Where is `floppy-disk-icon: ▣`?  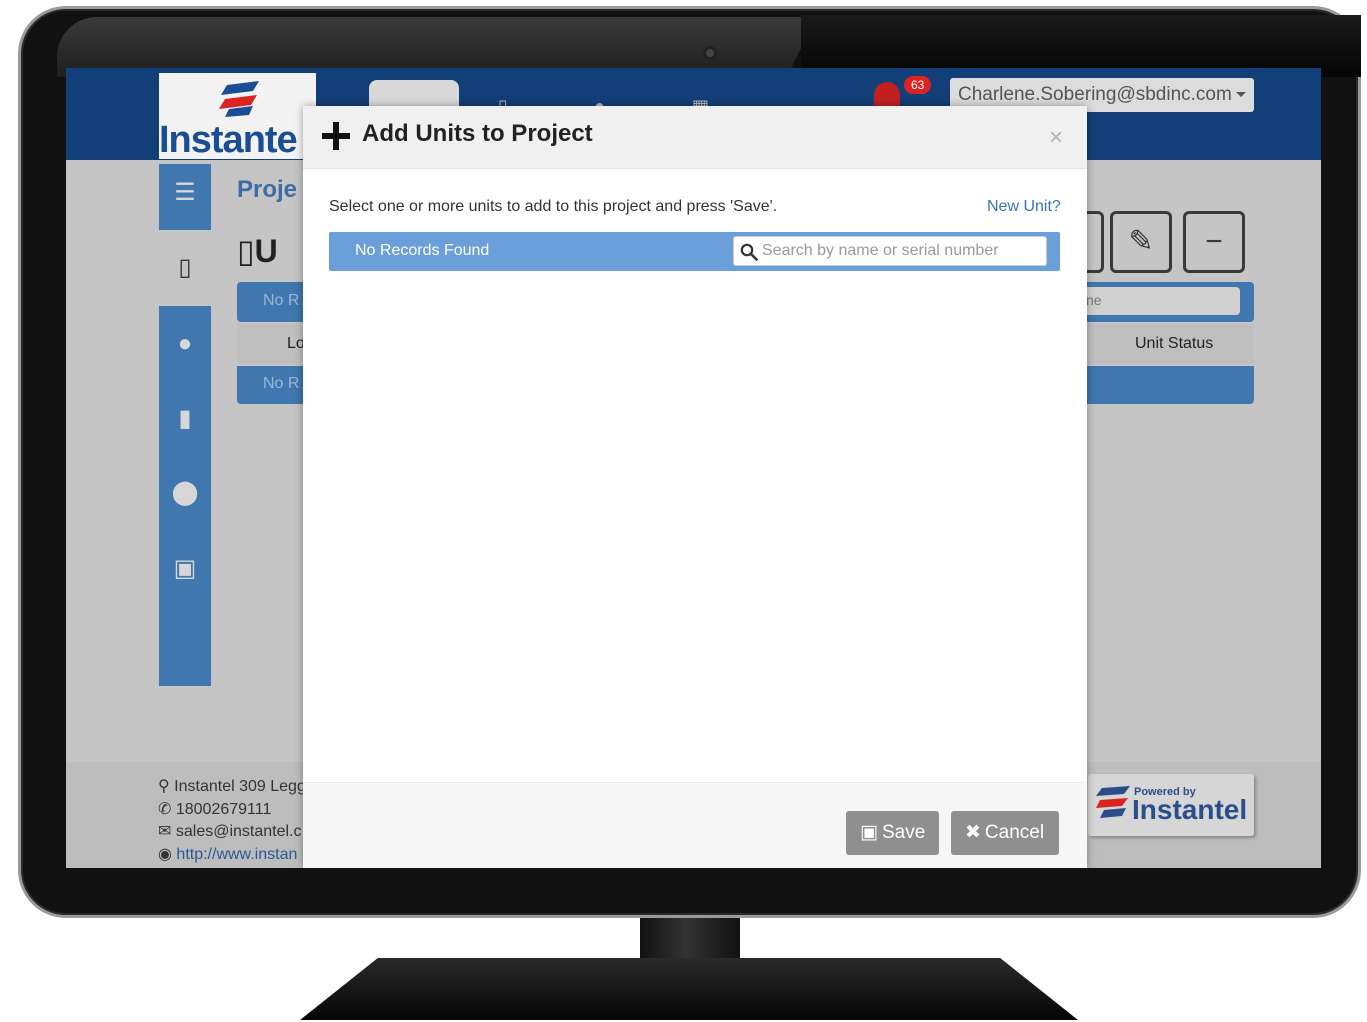 floppy-disk-icon: ▣ is located at coordinates (869, 832).